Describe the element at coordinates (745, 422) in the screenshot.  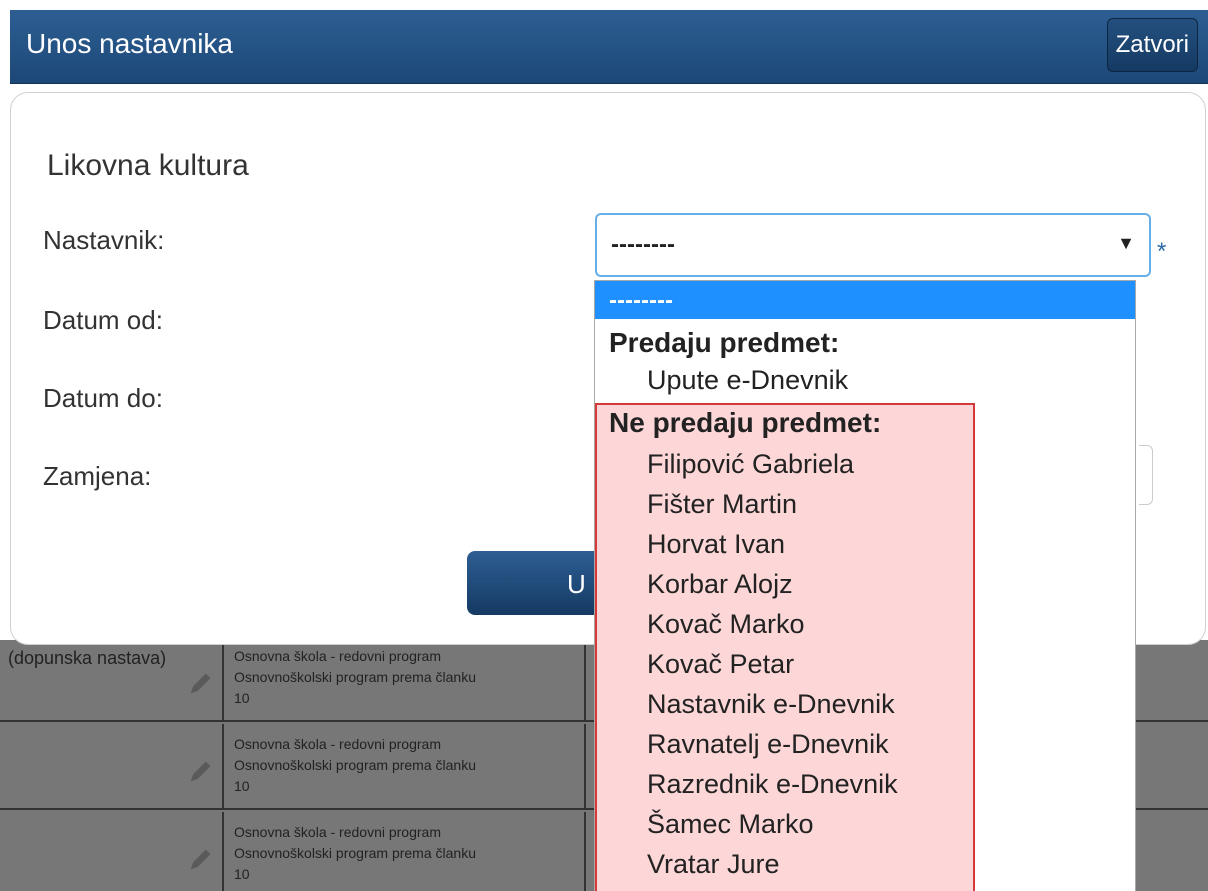
I see `optgroup-not-teaching: Ne predaju predmet:` at that location.